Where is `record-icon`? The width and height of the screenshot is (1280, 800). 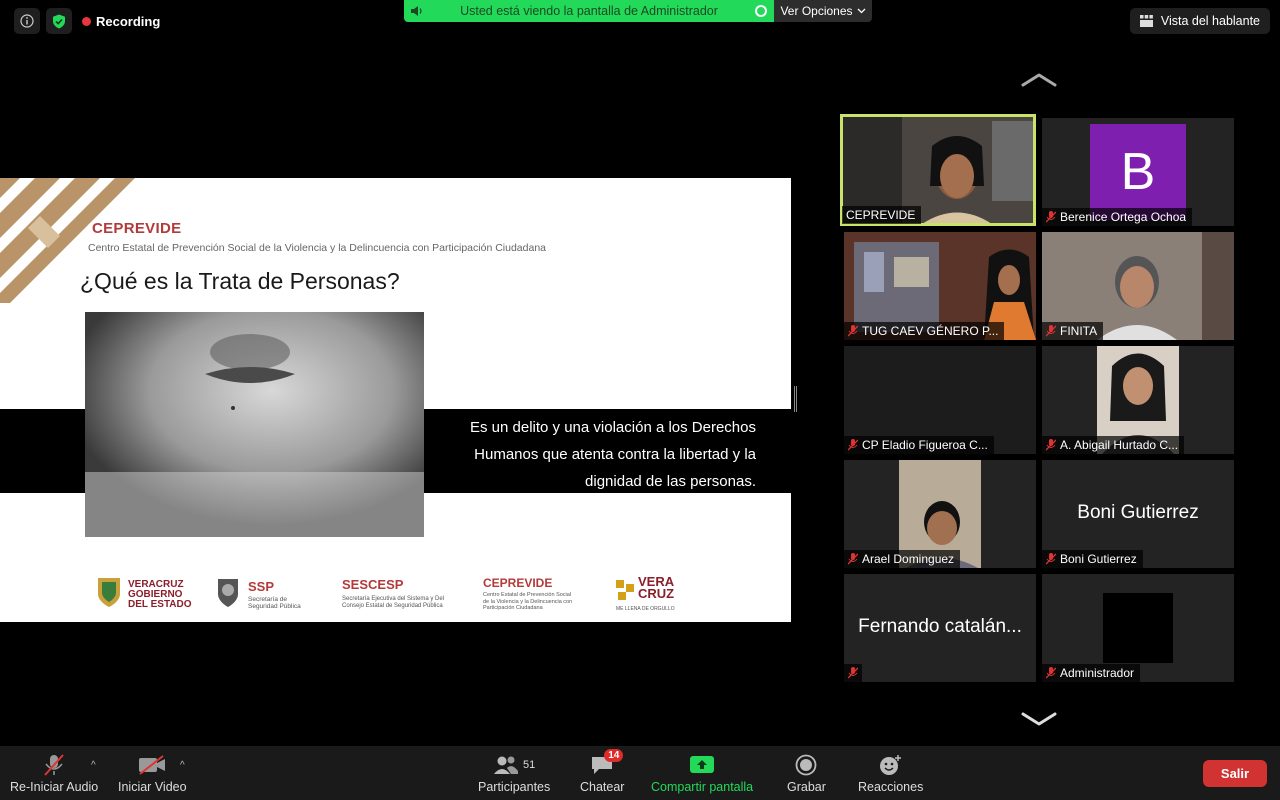
record-icon is located at coordinates (806, 765).